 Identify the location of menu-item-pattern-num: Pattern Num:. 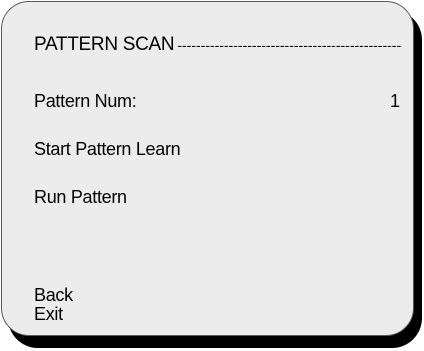
(85, 101).